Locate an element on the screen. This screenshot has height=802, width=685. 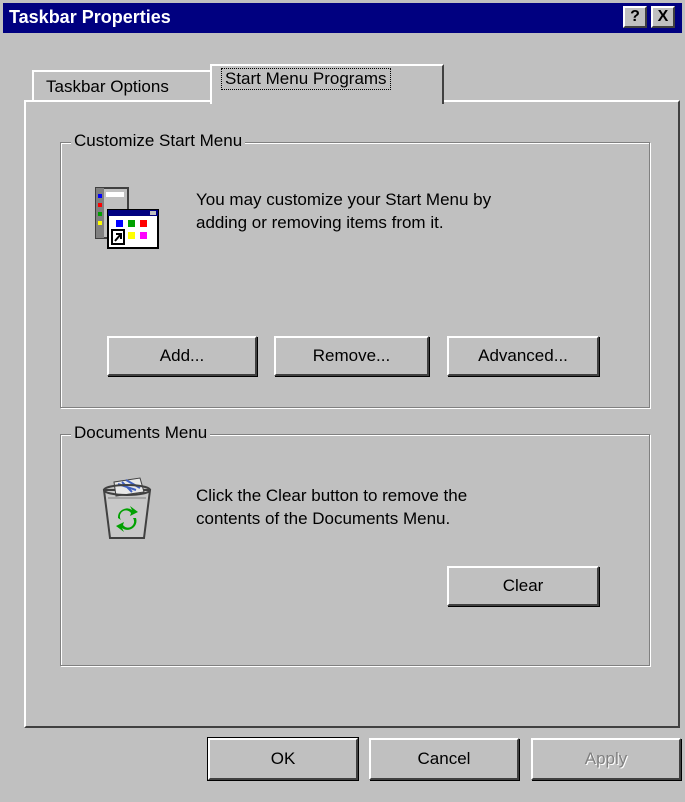
window-title: Taskbar Properties is located at coordinates (90, 17).